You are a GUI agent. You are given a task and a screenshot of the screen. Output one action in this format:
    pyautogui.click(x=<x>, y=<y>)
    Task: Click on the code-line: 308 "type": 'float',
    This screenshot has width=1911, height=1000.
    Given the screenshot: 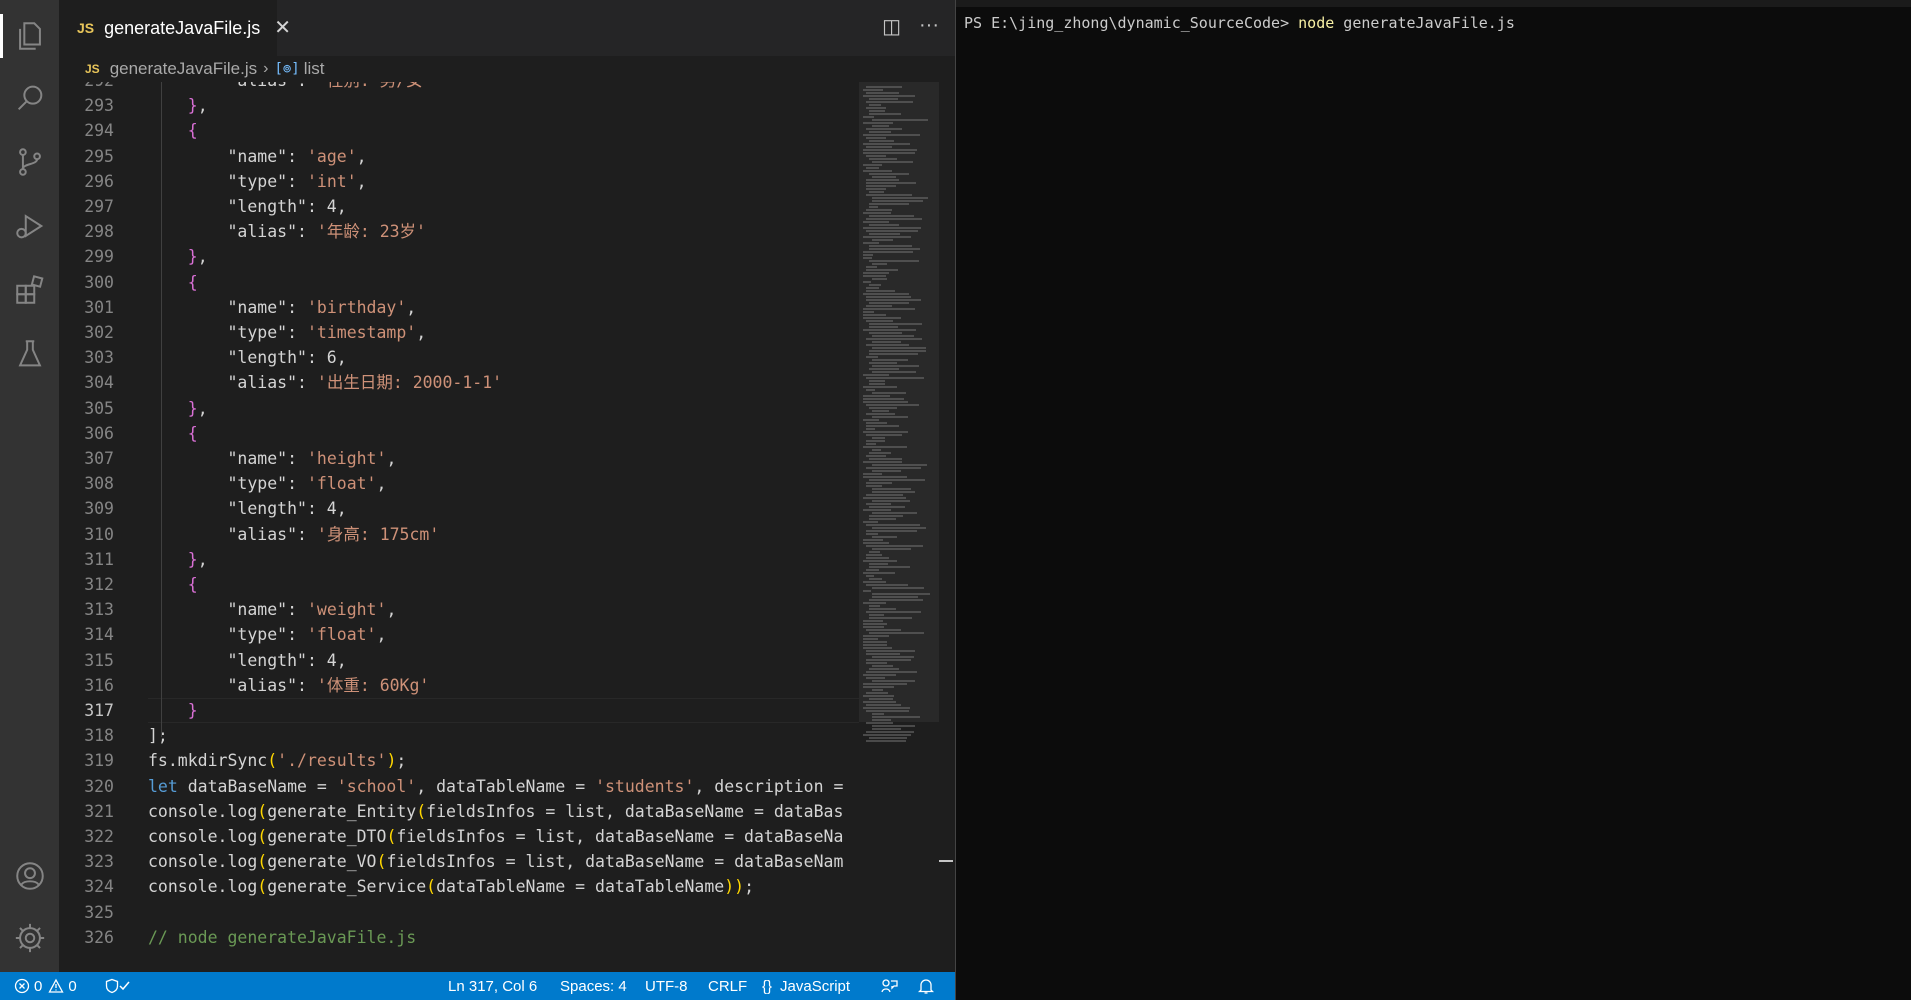 What is the action you would take?
    pyautogui.click(x=459, y=483)
    